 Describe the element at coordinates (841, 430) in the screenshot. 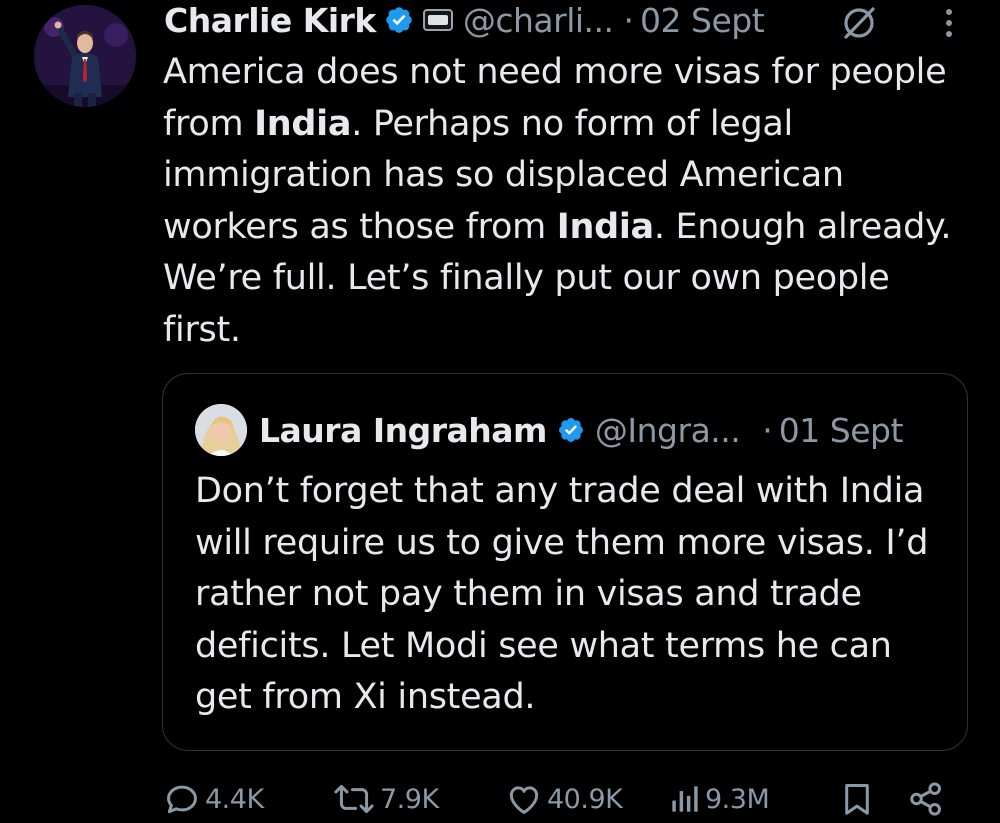

I see `quoted-tweet-date: 01 Sept` at that location.